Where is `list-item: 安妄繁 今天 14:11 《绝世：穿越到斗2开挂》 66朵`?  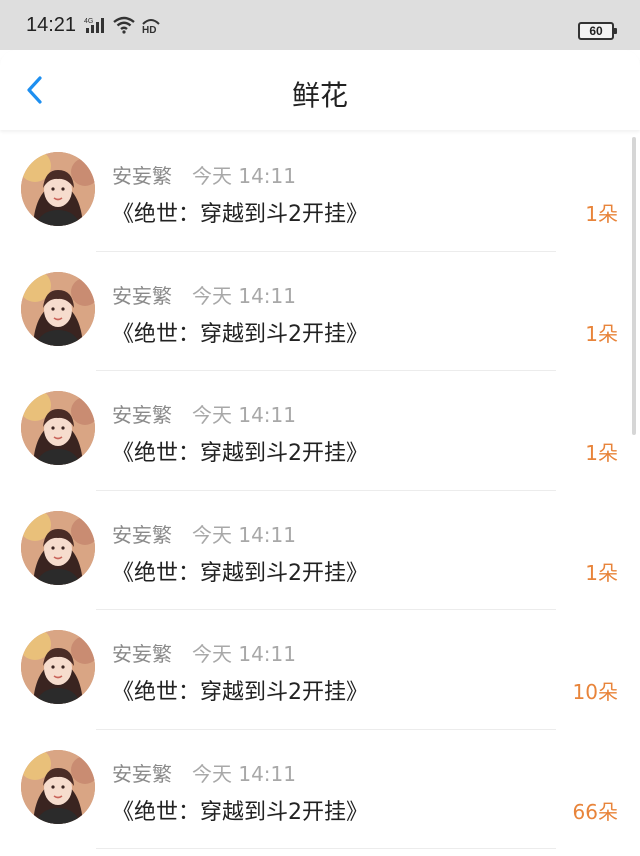 list-item: 安妄繁 今天 14:11 《绝世：穿越到斗2开挂》 66朵 is located at coordinates (320, 789).